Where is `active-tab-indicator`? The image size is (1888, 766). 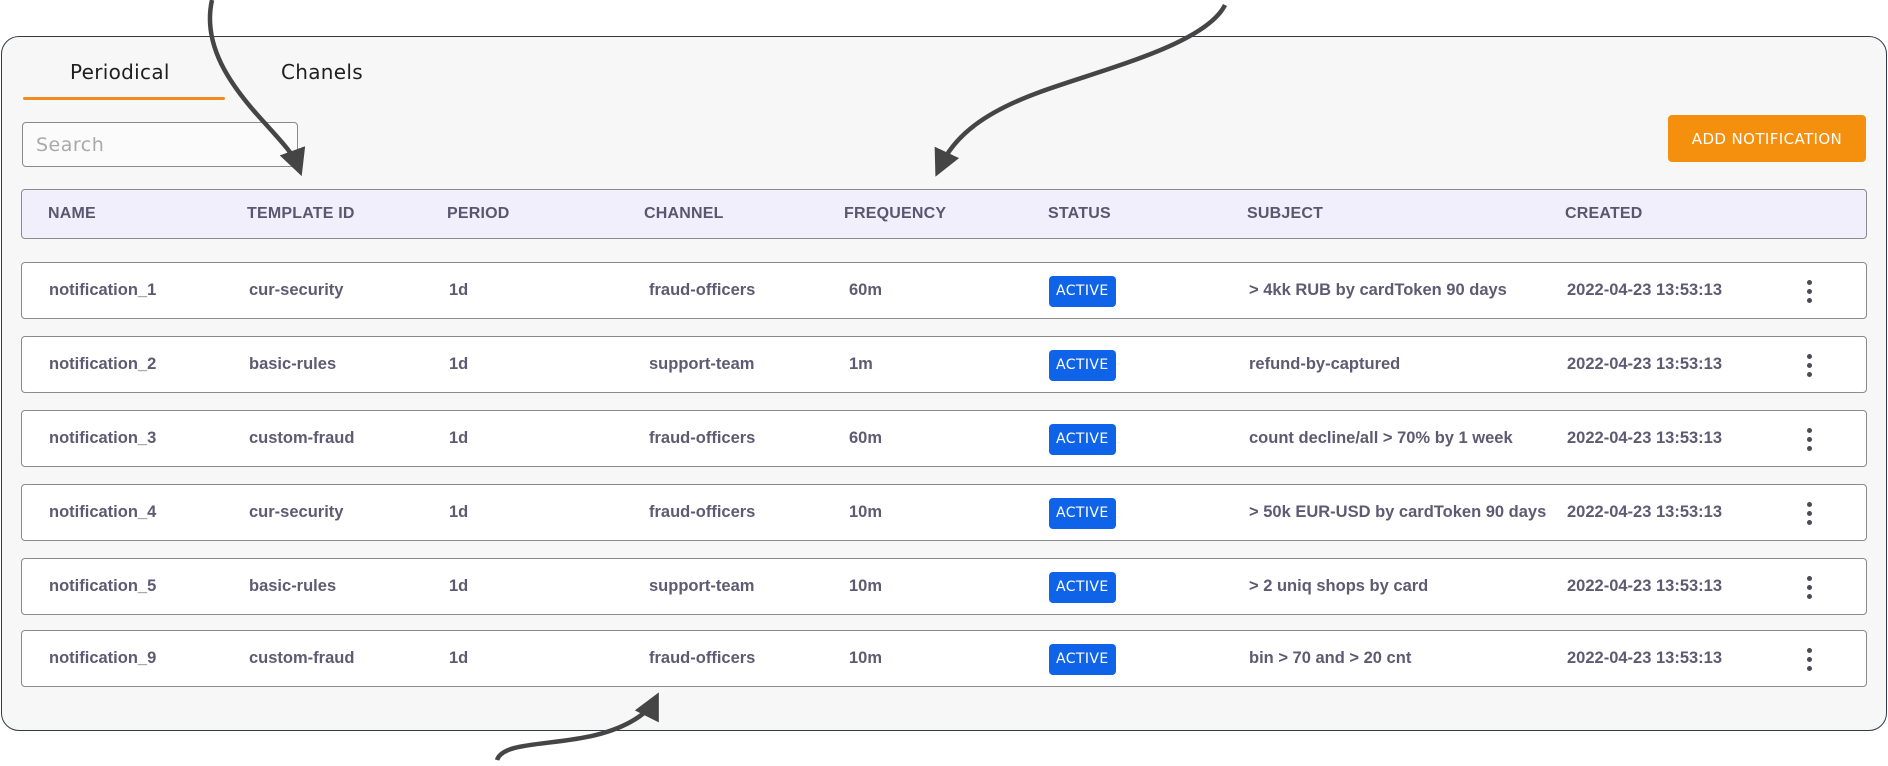 active-tab-indicator is located at coordinates (124, 98).